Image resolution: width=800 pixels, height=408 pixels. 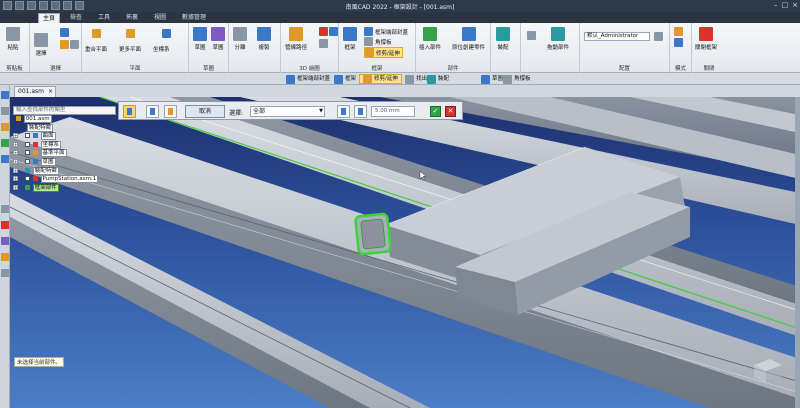 I want to click on config-settings-icon, so click(x=658, y=36).